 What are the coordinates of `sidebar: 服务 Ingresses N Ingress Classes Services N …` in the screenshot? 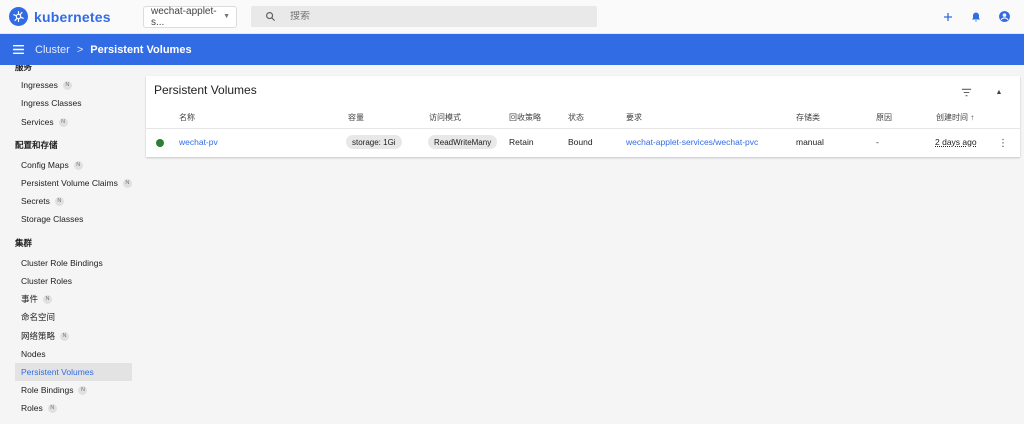 It's located at (70, 244).